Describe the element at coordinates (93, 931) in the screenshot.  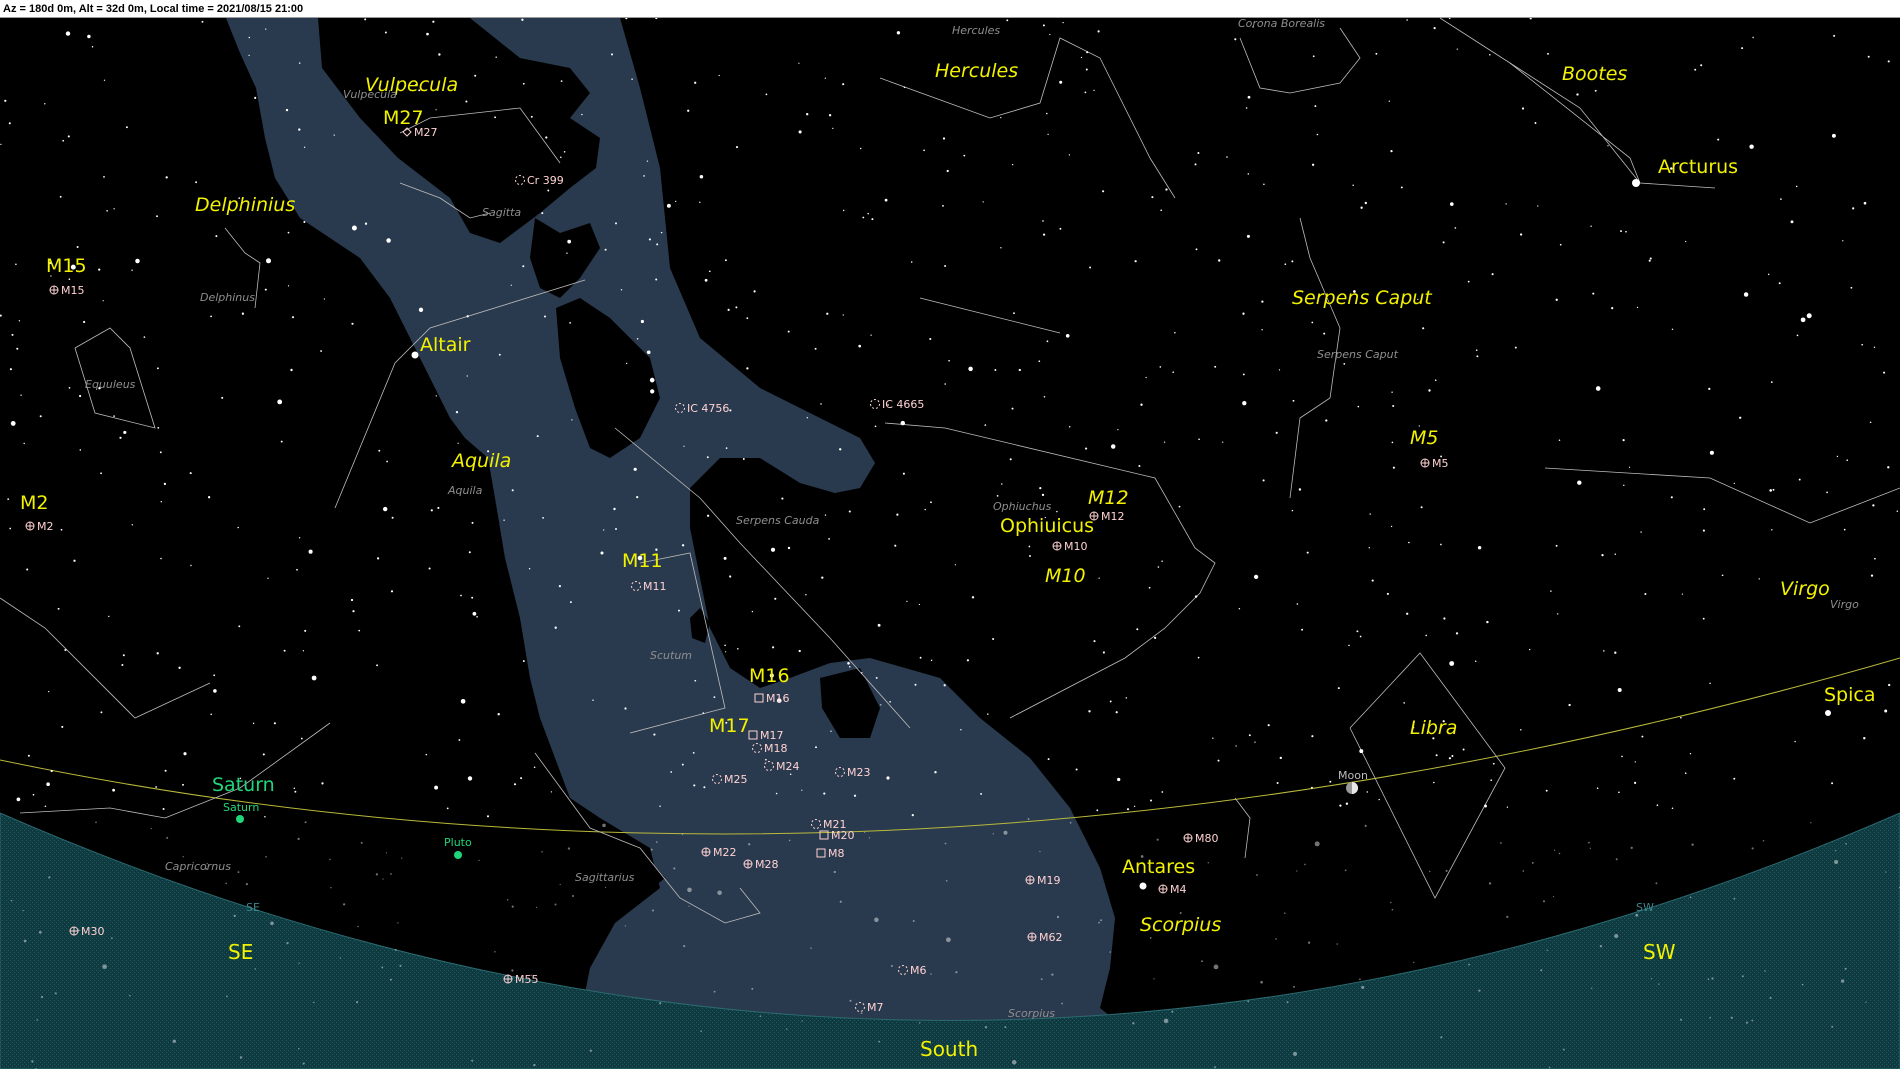
I see `m30-label: M30` at that location.